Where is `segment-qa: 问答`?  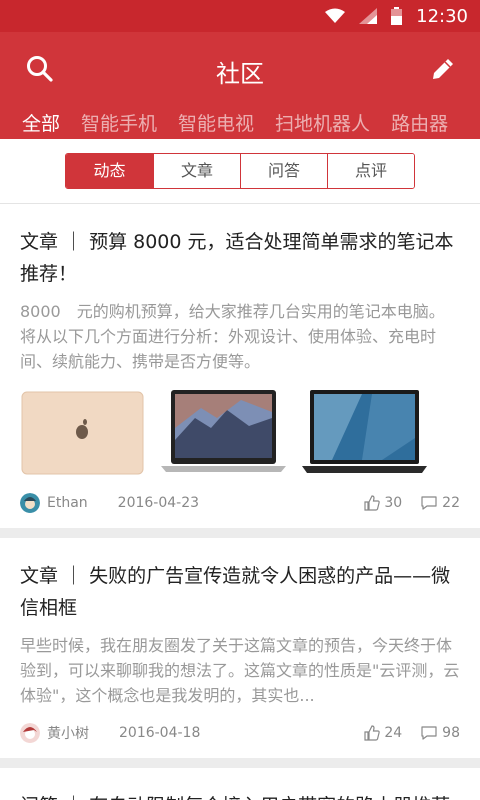
segment-qa: 问答 is located at coordinates (283, 171).